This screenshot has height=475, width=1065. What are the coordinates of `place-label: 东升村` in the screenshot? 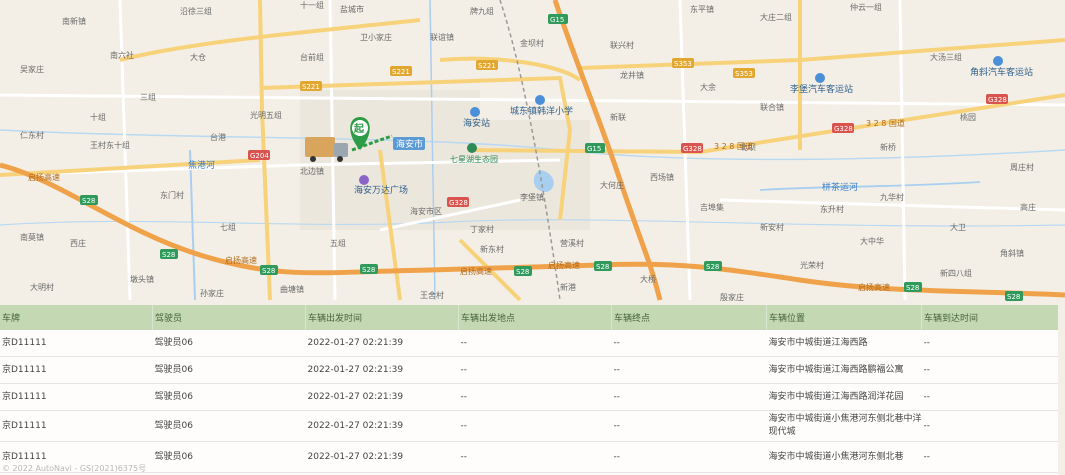 It's located at (832, 209).